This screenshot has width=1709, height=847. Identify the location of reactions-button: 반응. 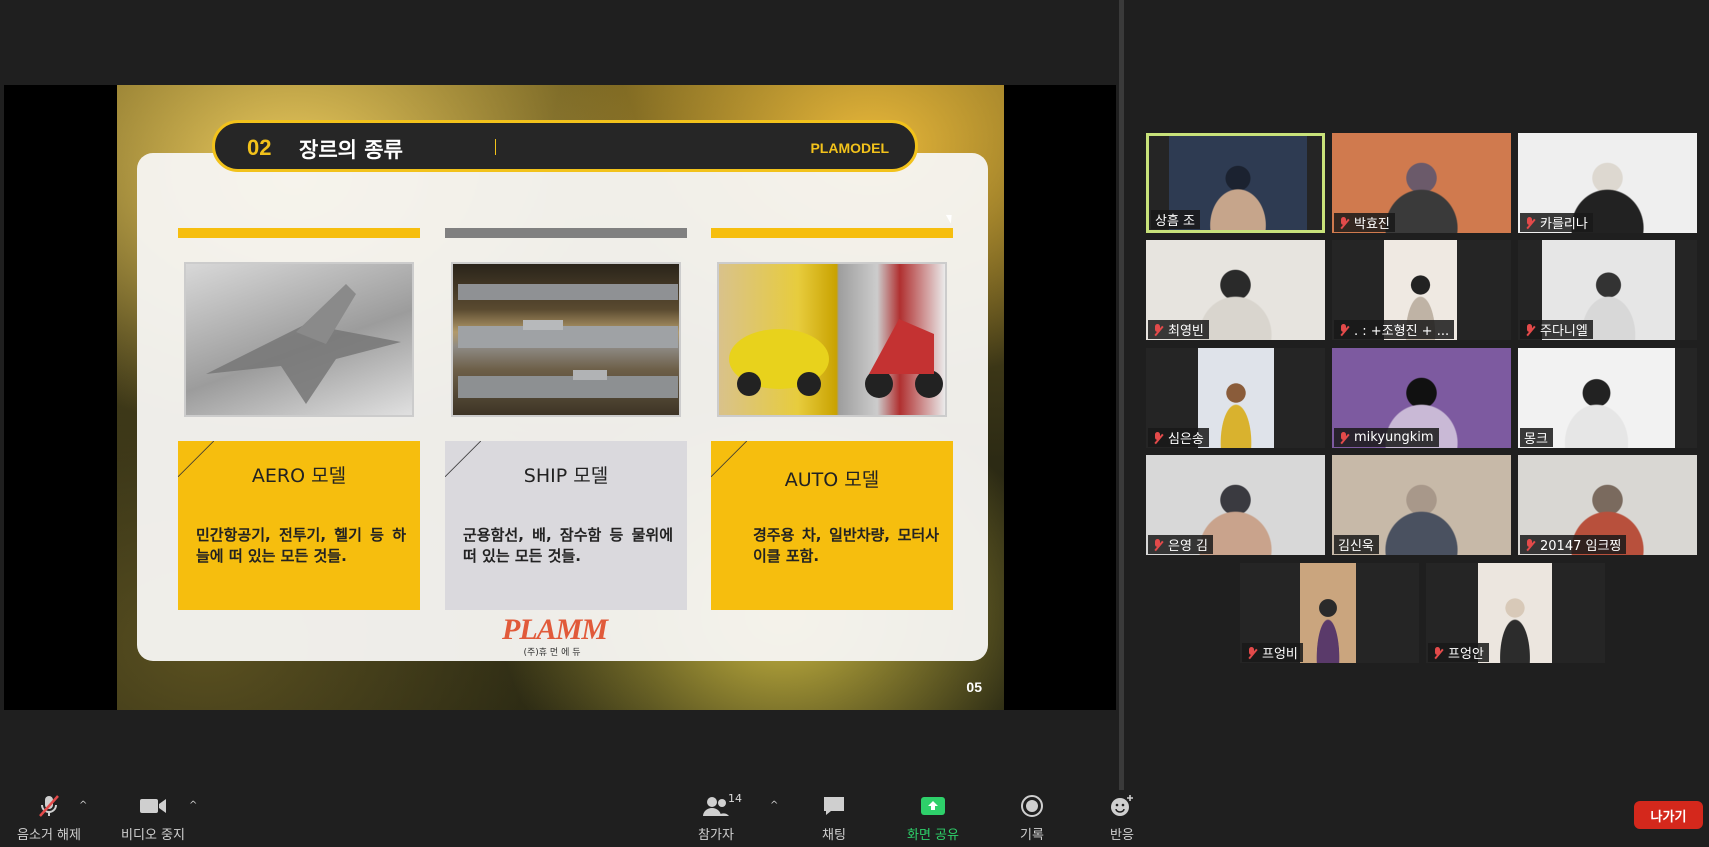
(1122, 819).